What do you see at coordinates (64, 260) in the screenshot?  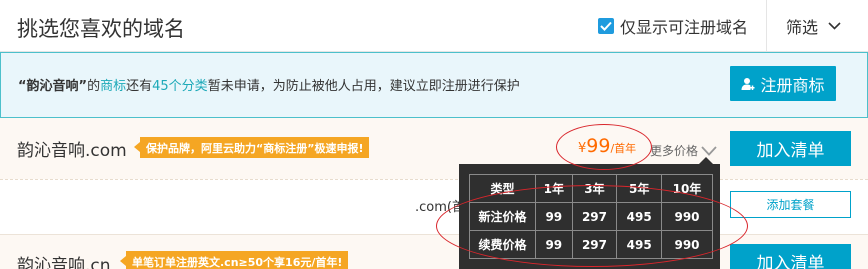 I see `domain-name: 韵沁音响.cn` at bounding box center [64, 260].